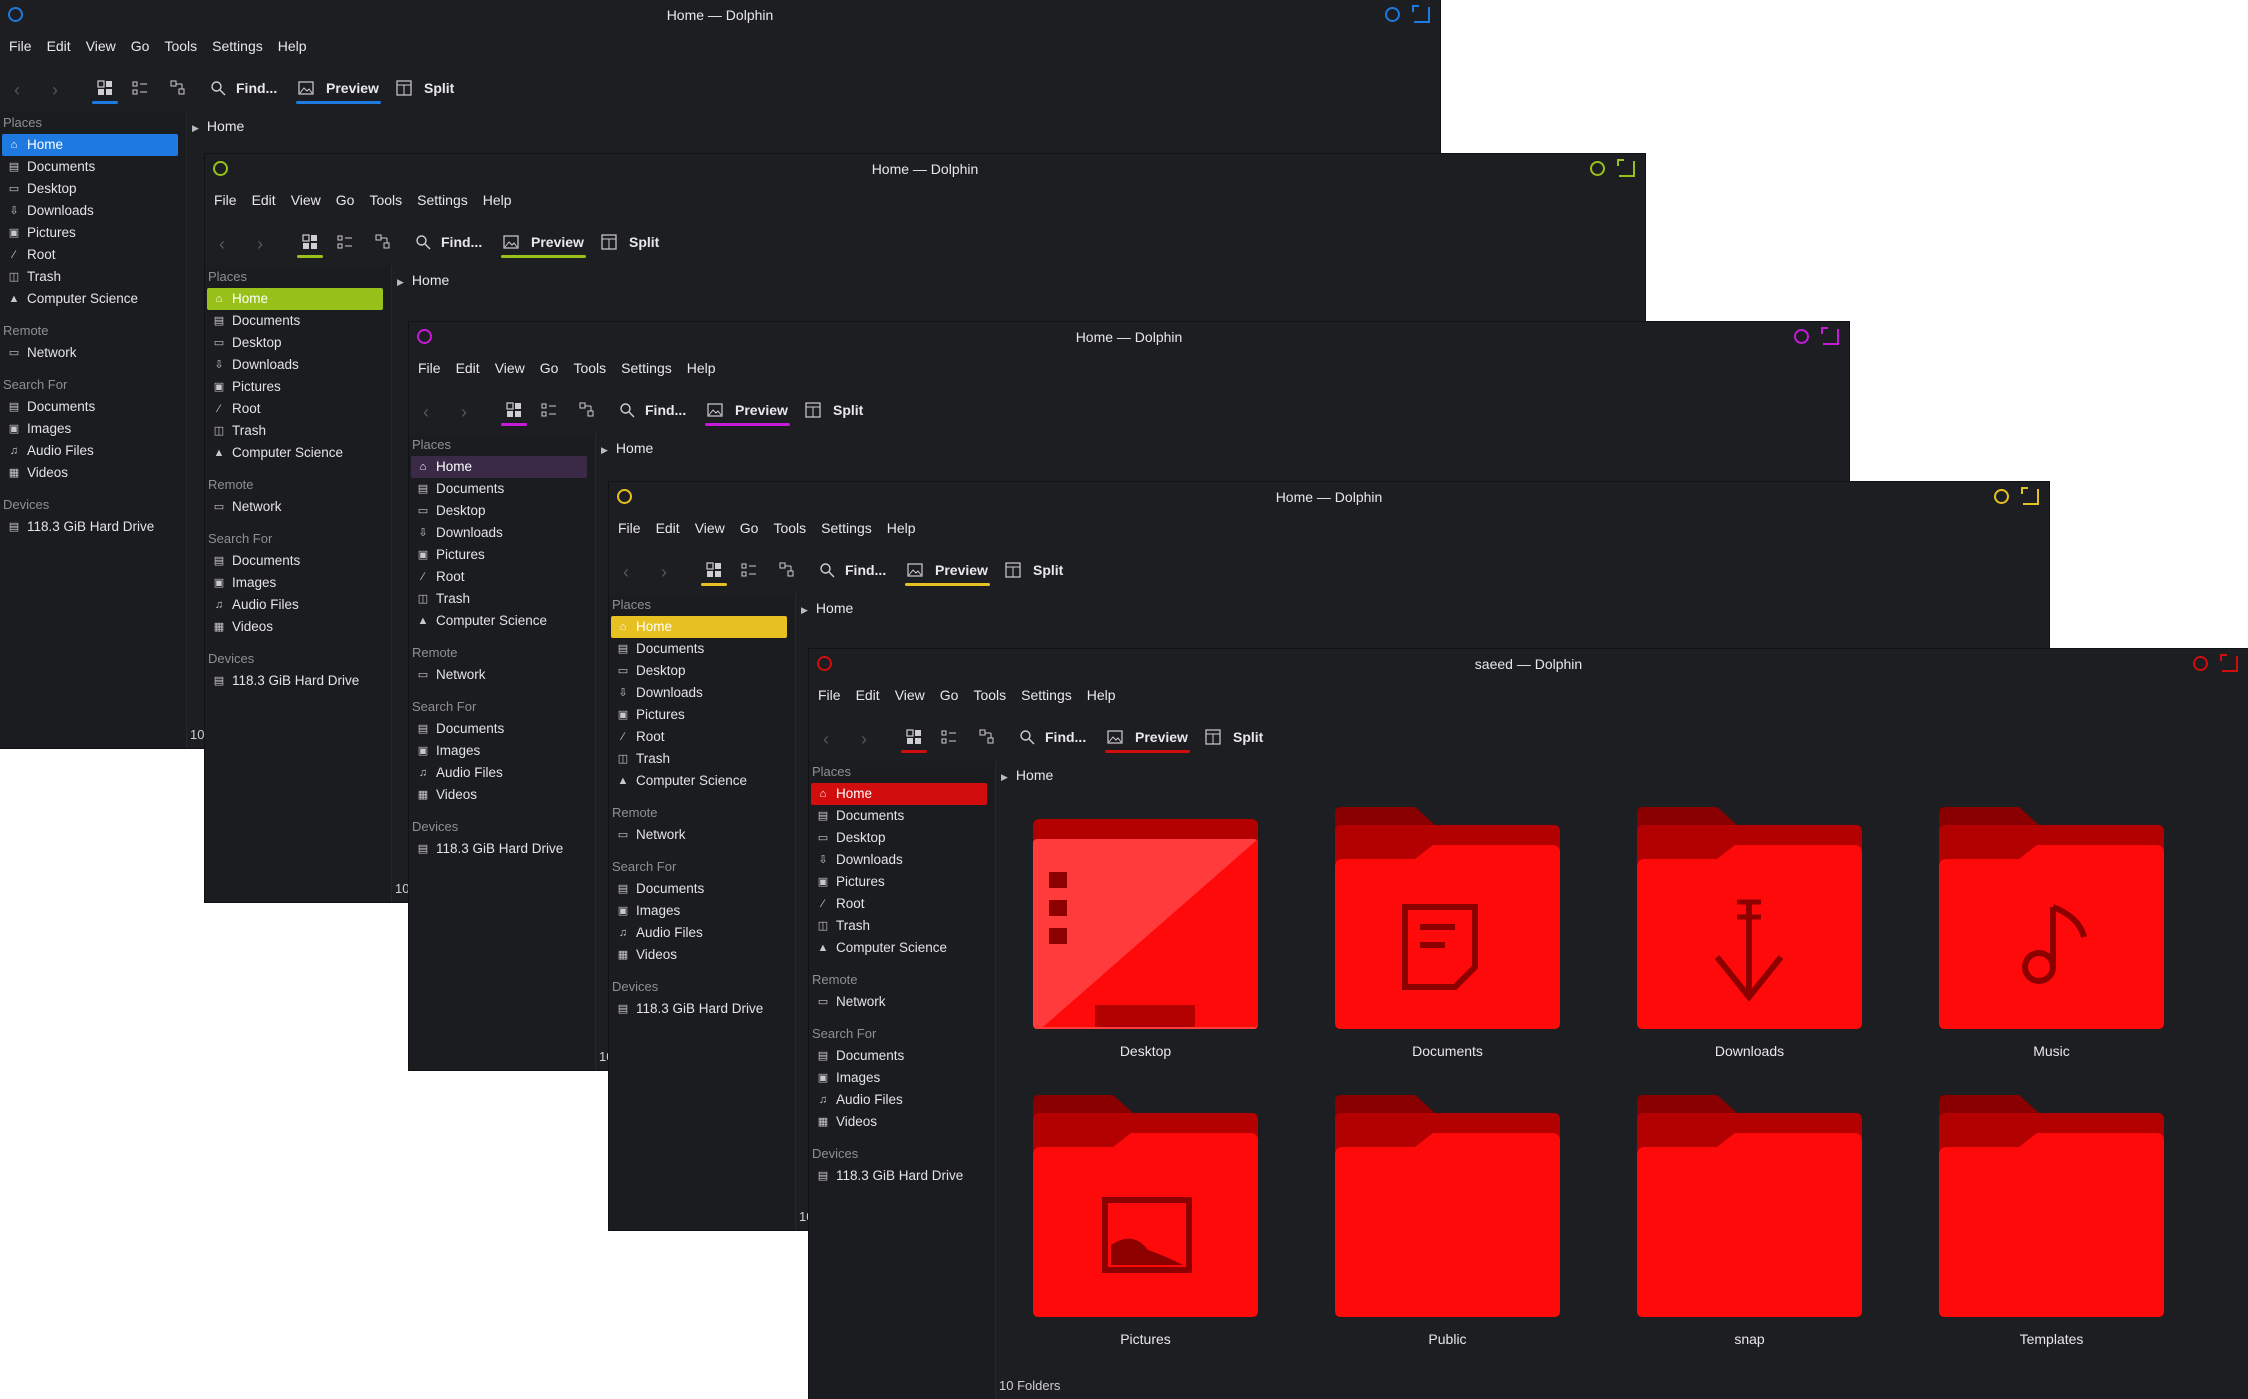 This screenshot has width=2248, height=1399. I want to click on folder-item-documents: Documents, so click(1447, 933).